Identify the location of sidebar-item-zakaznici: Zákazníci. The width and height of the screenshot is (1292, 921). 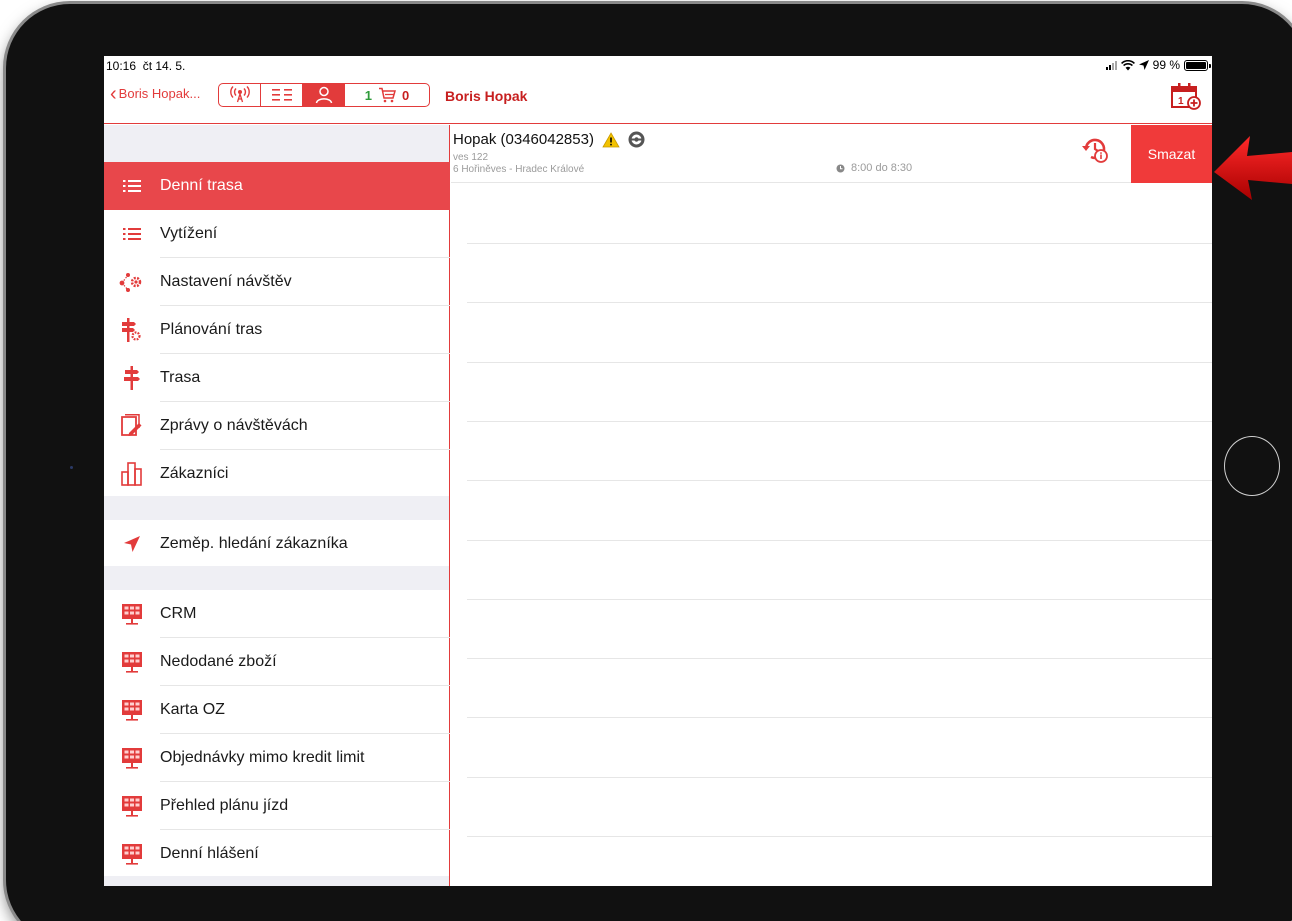
(277, 474).